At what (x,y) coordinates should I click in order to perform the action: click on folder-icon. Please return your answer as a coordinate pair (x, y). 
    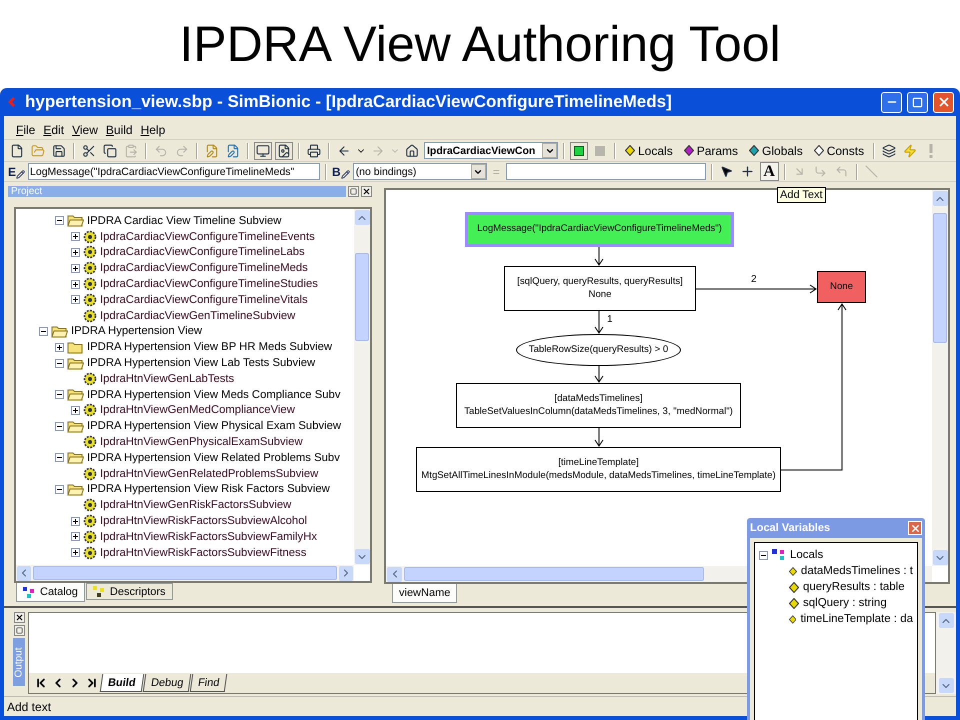
    Looking at the image, I should click on (75, 347).